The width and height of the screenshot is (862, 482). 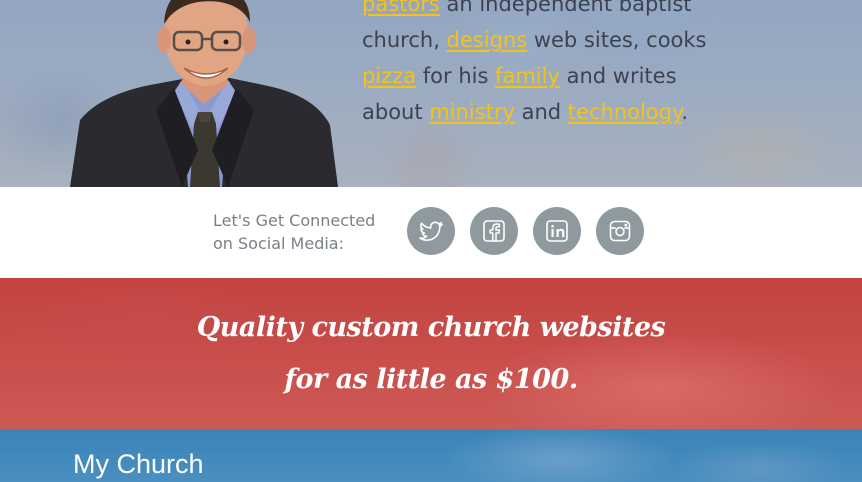 I want to click on my-church-section: My Church, so click(x=431, y=455).